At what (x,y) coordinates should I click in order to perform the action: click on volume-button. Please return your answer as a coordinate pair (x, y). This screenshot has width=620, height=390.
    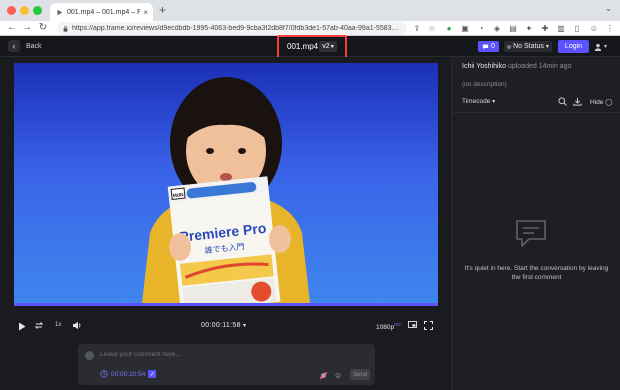
    Looking at the image, I should click on (77, 325).